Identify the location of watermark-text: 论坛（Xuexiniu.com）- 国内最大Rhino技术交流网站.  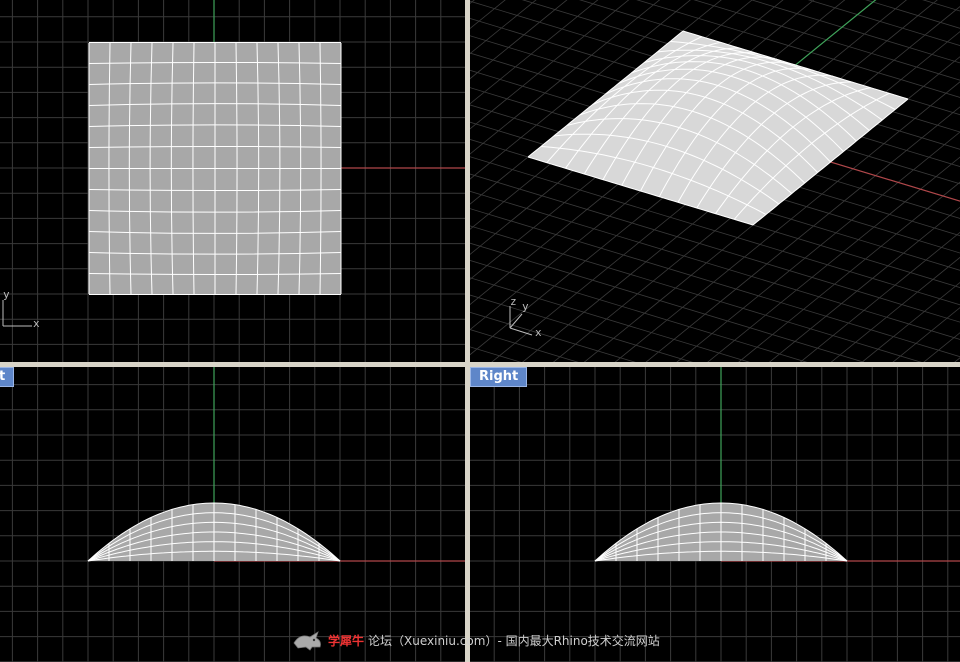
(514, 640).